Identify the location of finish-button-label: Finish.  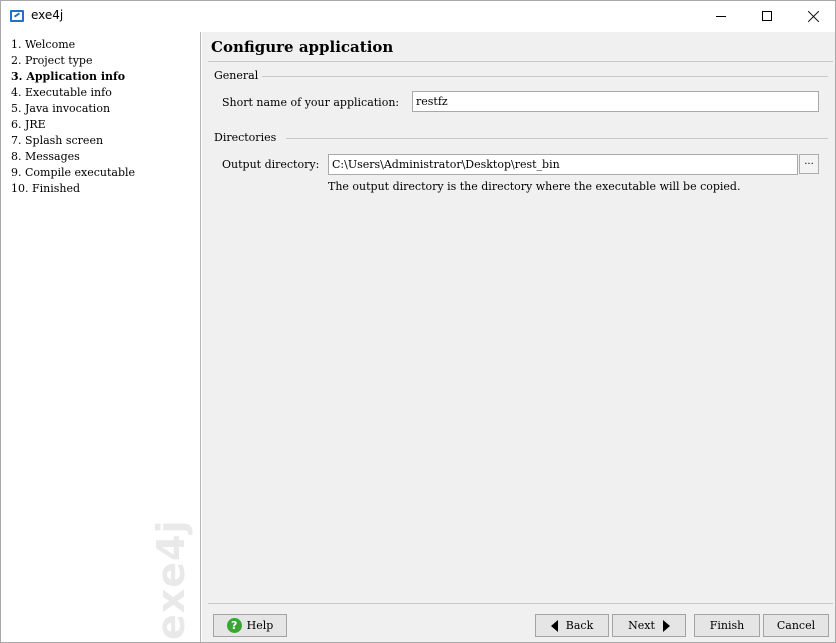
(727, 625).